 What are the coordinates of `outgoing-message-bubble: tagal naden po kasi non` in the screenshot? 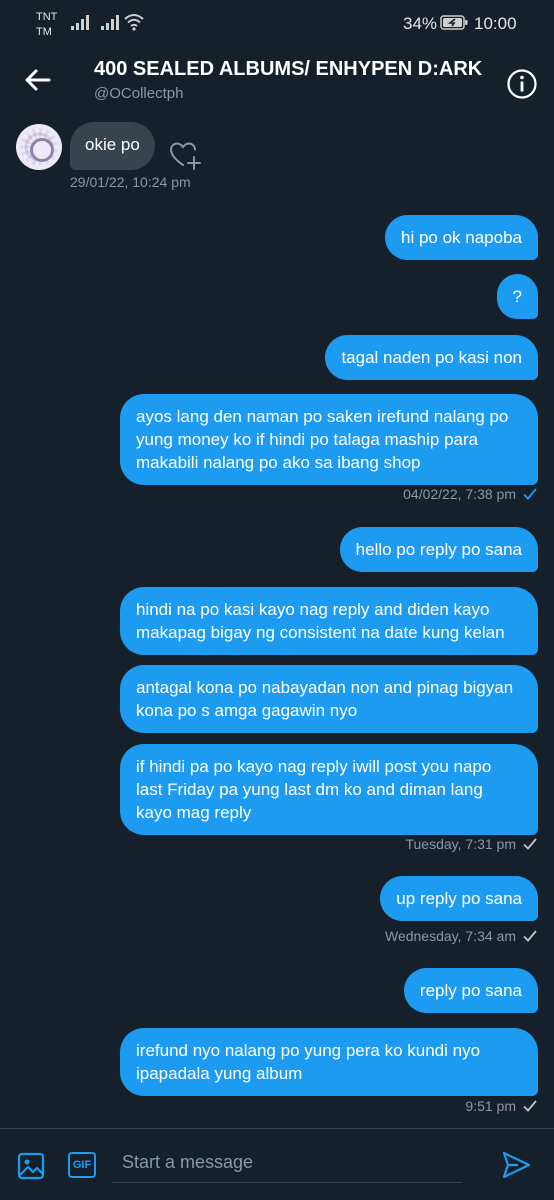 It's located at (431, 357).